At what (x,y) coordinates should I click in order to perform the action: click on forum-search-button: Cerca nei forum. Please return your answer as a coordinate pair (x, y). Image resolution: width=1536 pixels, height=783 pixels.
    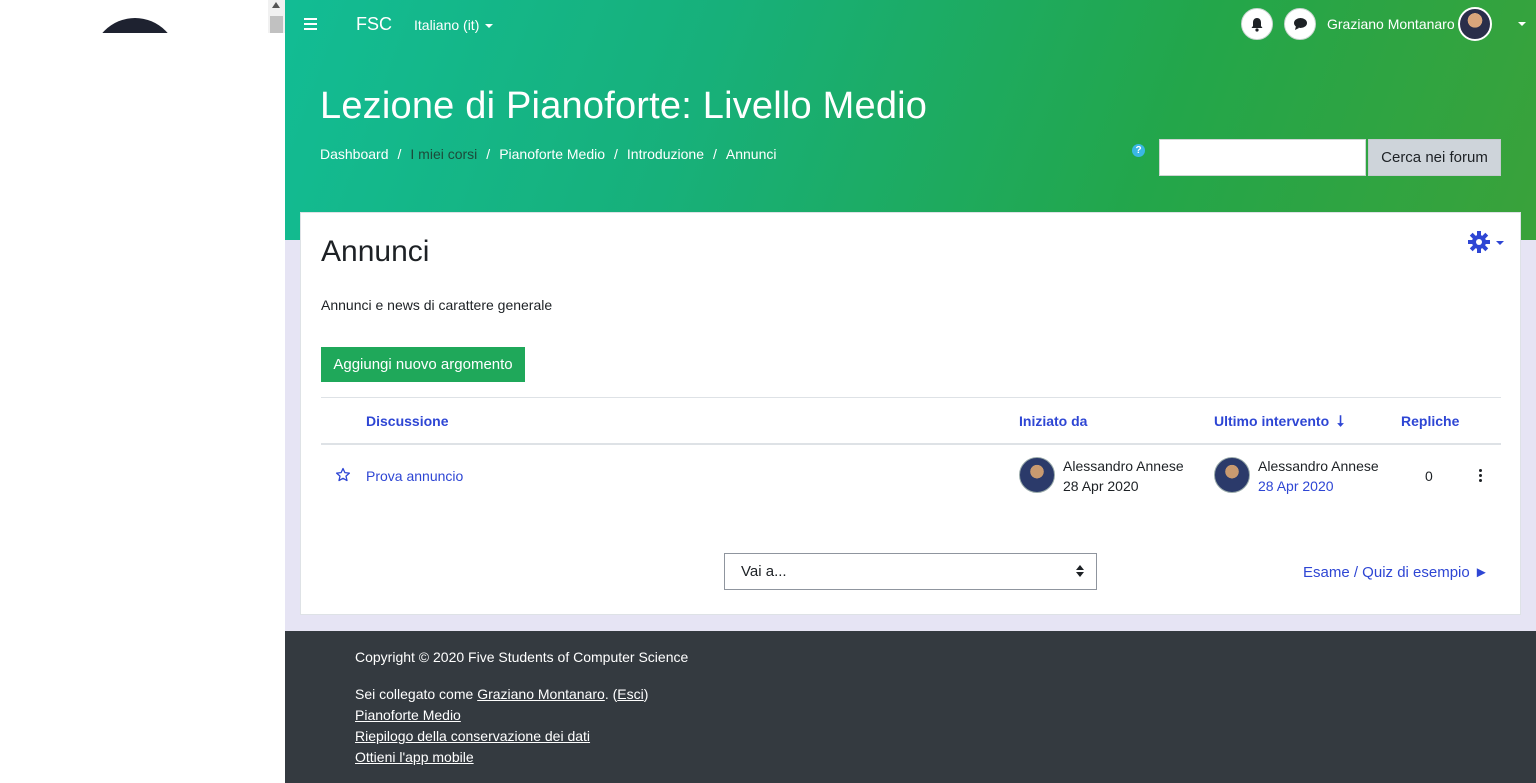
    Looking at the image, I should click on (1434, 157).